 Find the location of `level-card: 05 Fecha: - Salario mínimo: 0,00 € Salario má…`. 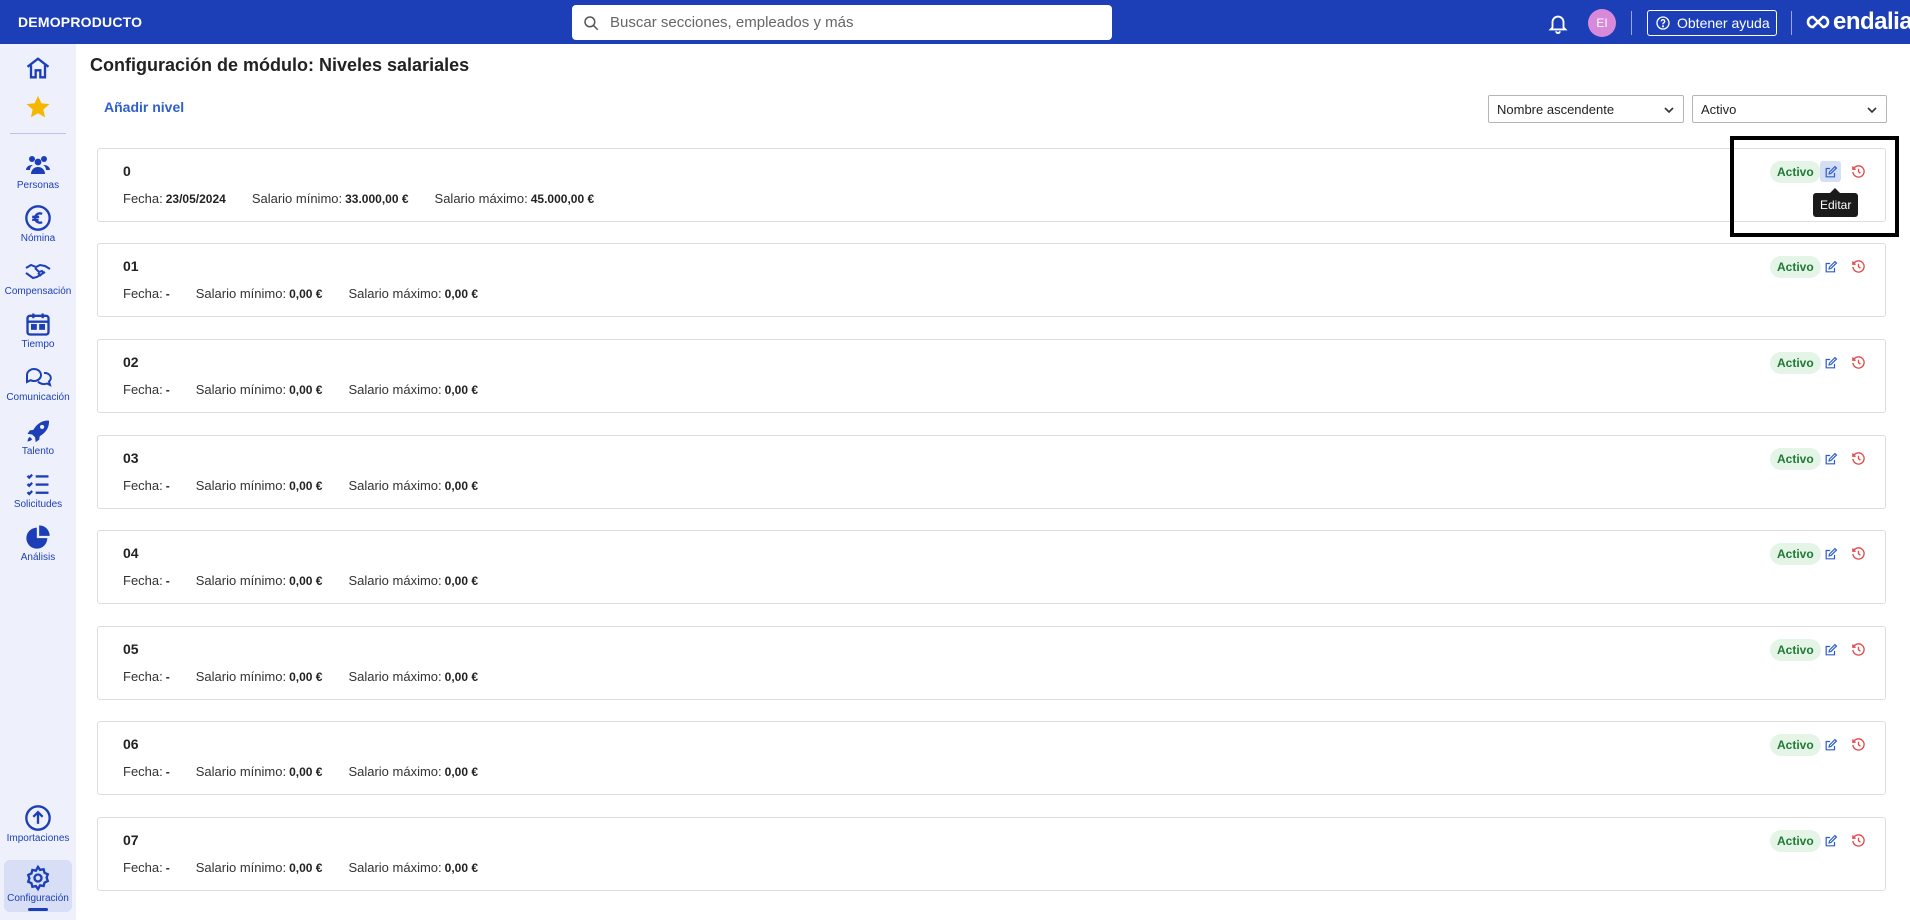

level-card: 05 Fecha: - Salario mínimo: 0,00 € Salario má… is located at coordinates (991, 663).